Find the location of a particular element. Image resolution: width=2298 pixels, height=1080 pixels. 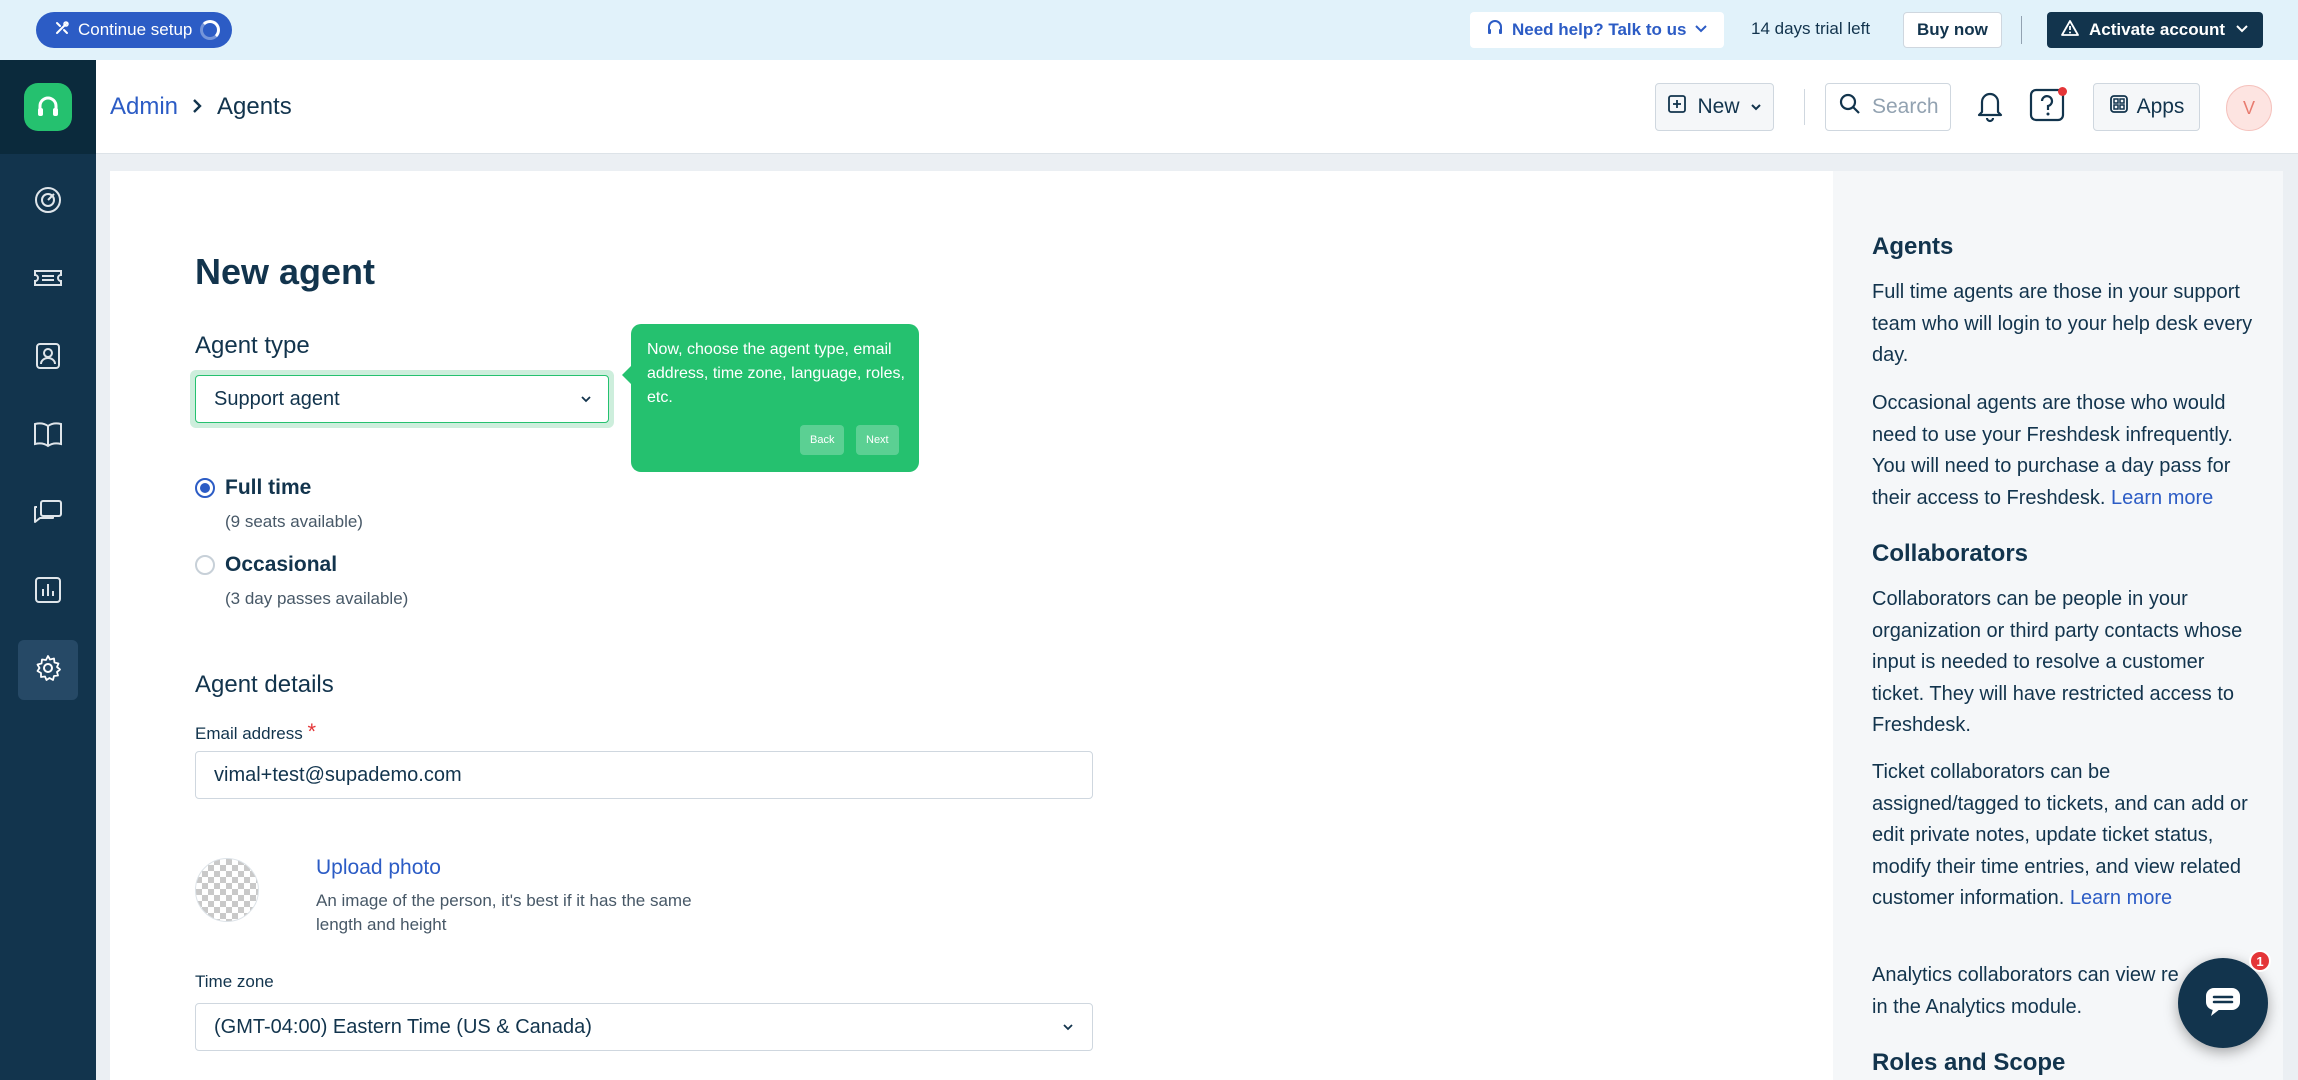

agents-help-heading: Agents is located at coordinates (1913, 246).